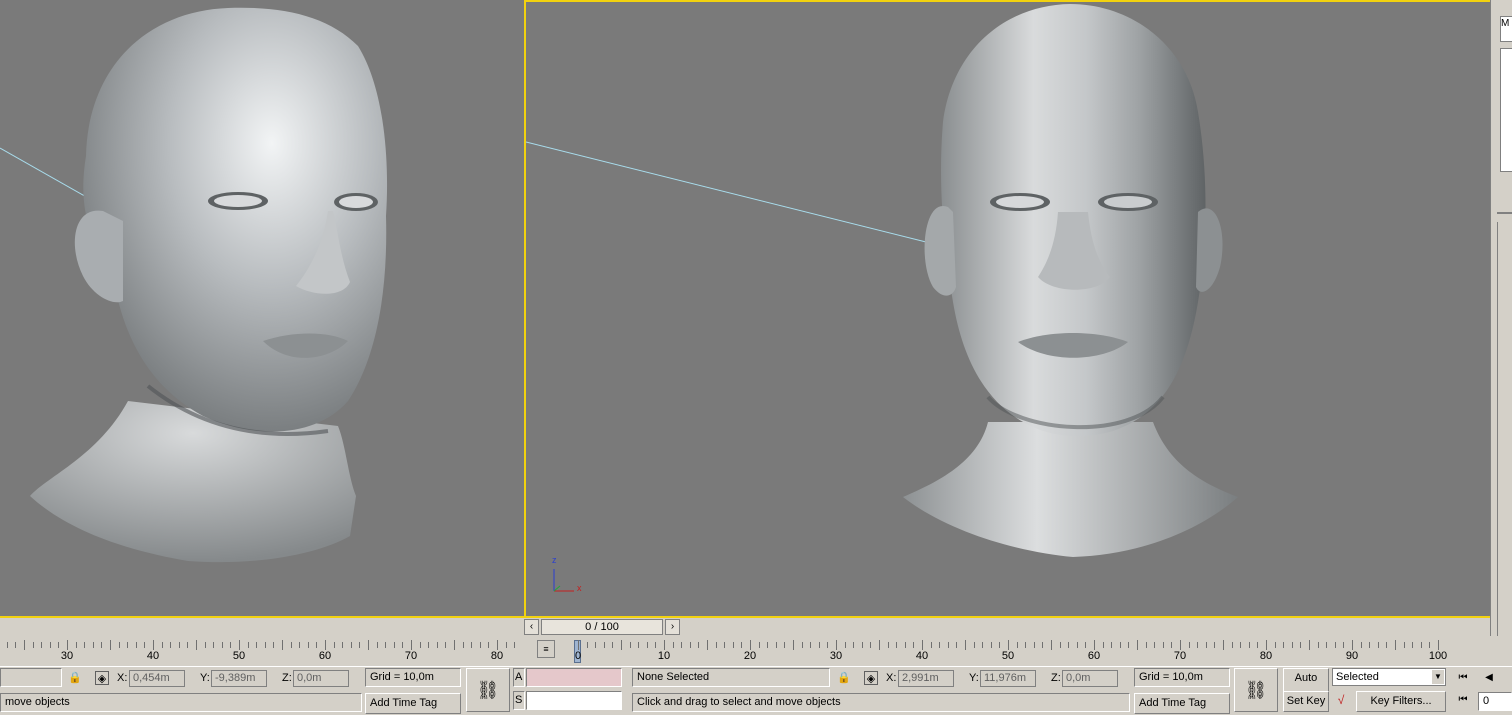 The width and height of the screenshot is (1512, 715). Describe the element at coordinates (75, 678) in the screenshot. I see `lock-icon: 🔒` at that location.